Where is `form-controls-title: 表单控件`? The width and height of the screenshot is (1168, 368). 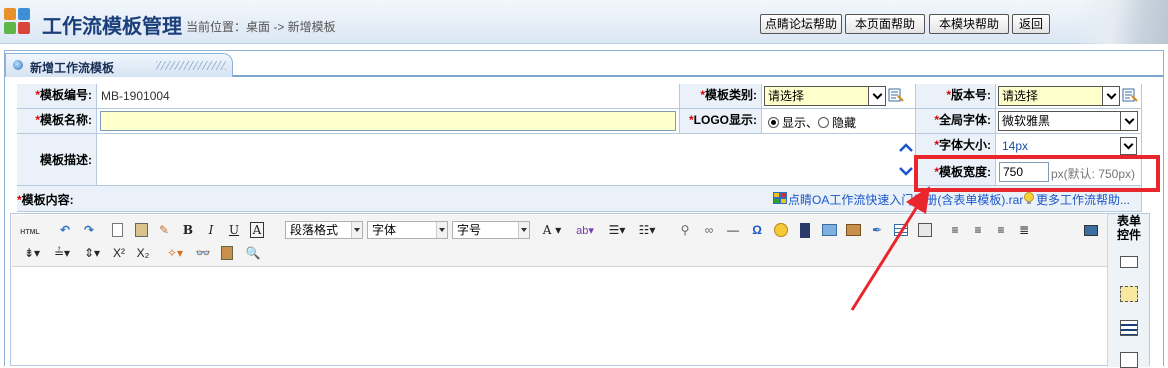
form-controls-title: 表单控件 is located at coordinates (1128, 228).